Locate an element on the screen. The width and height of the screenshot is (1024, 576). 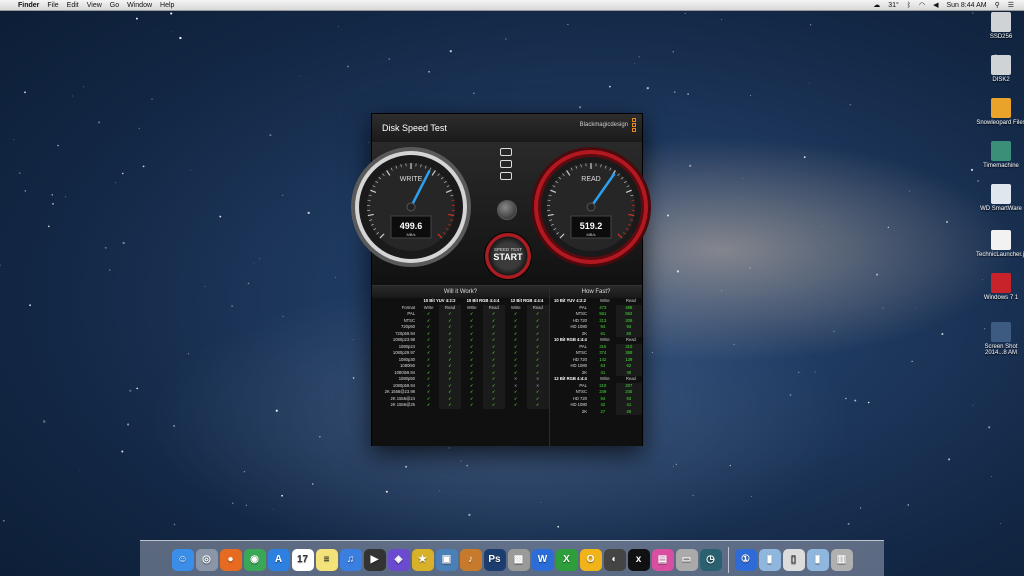
java-icon is located at coordinates (1001, 240).